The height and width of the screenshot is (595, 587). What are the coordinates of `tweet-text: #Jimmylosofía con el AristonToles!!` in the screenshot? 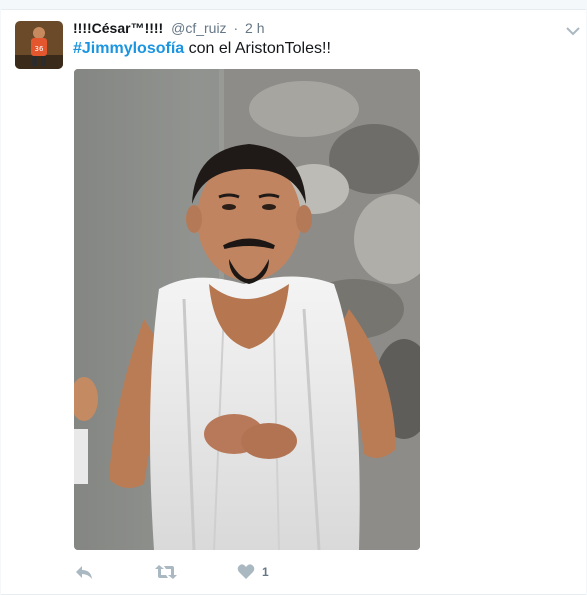 It's located at (202, 49).